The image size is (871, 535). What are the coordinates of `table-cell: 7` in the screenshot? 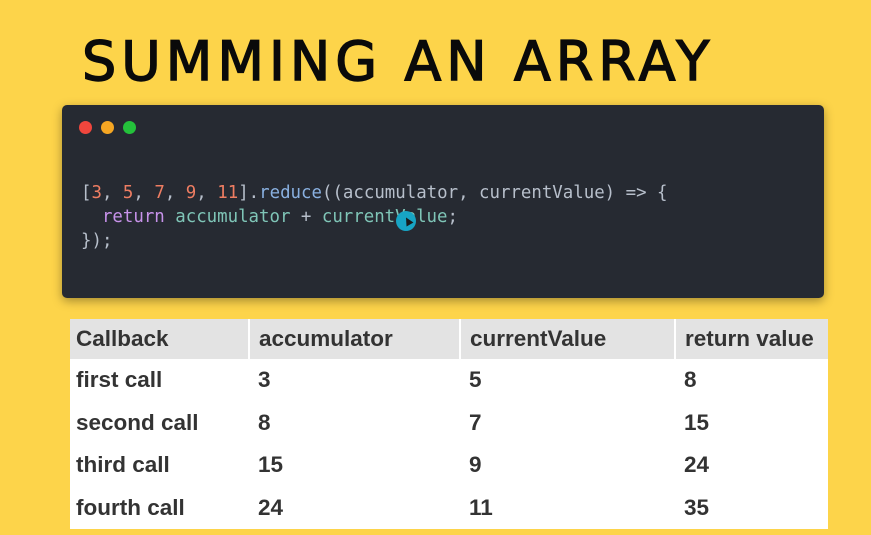 It's located at (567, 422).